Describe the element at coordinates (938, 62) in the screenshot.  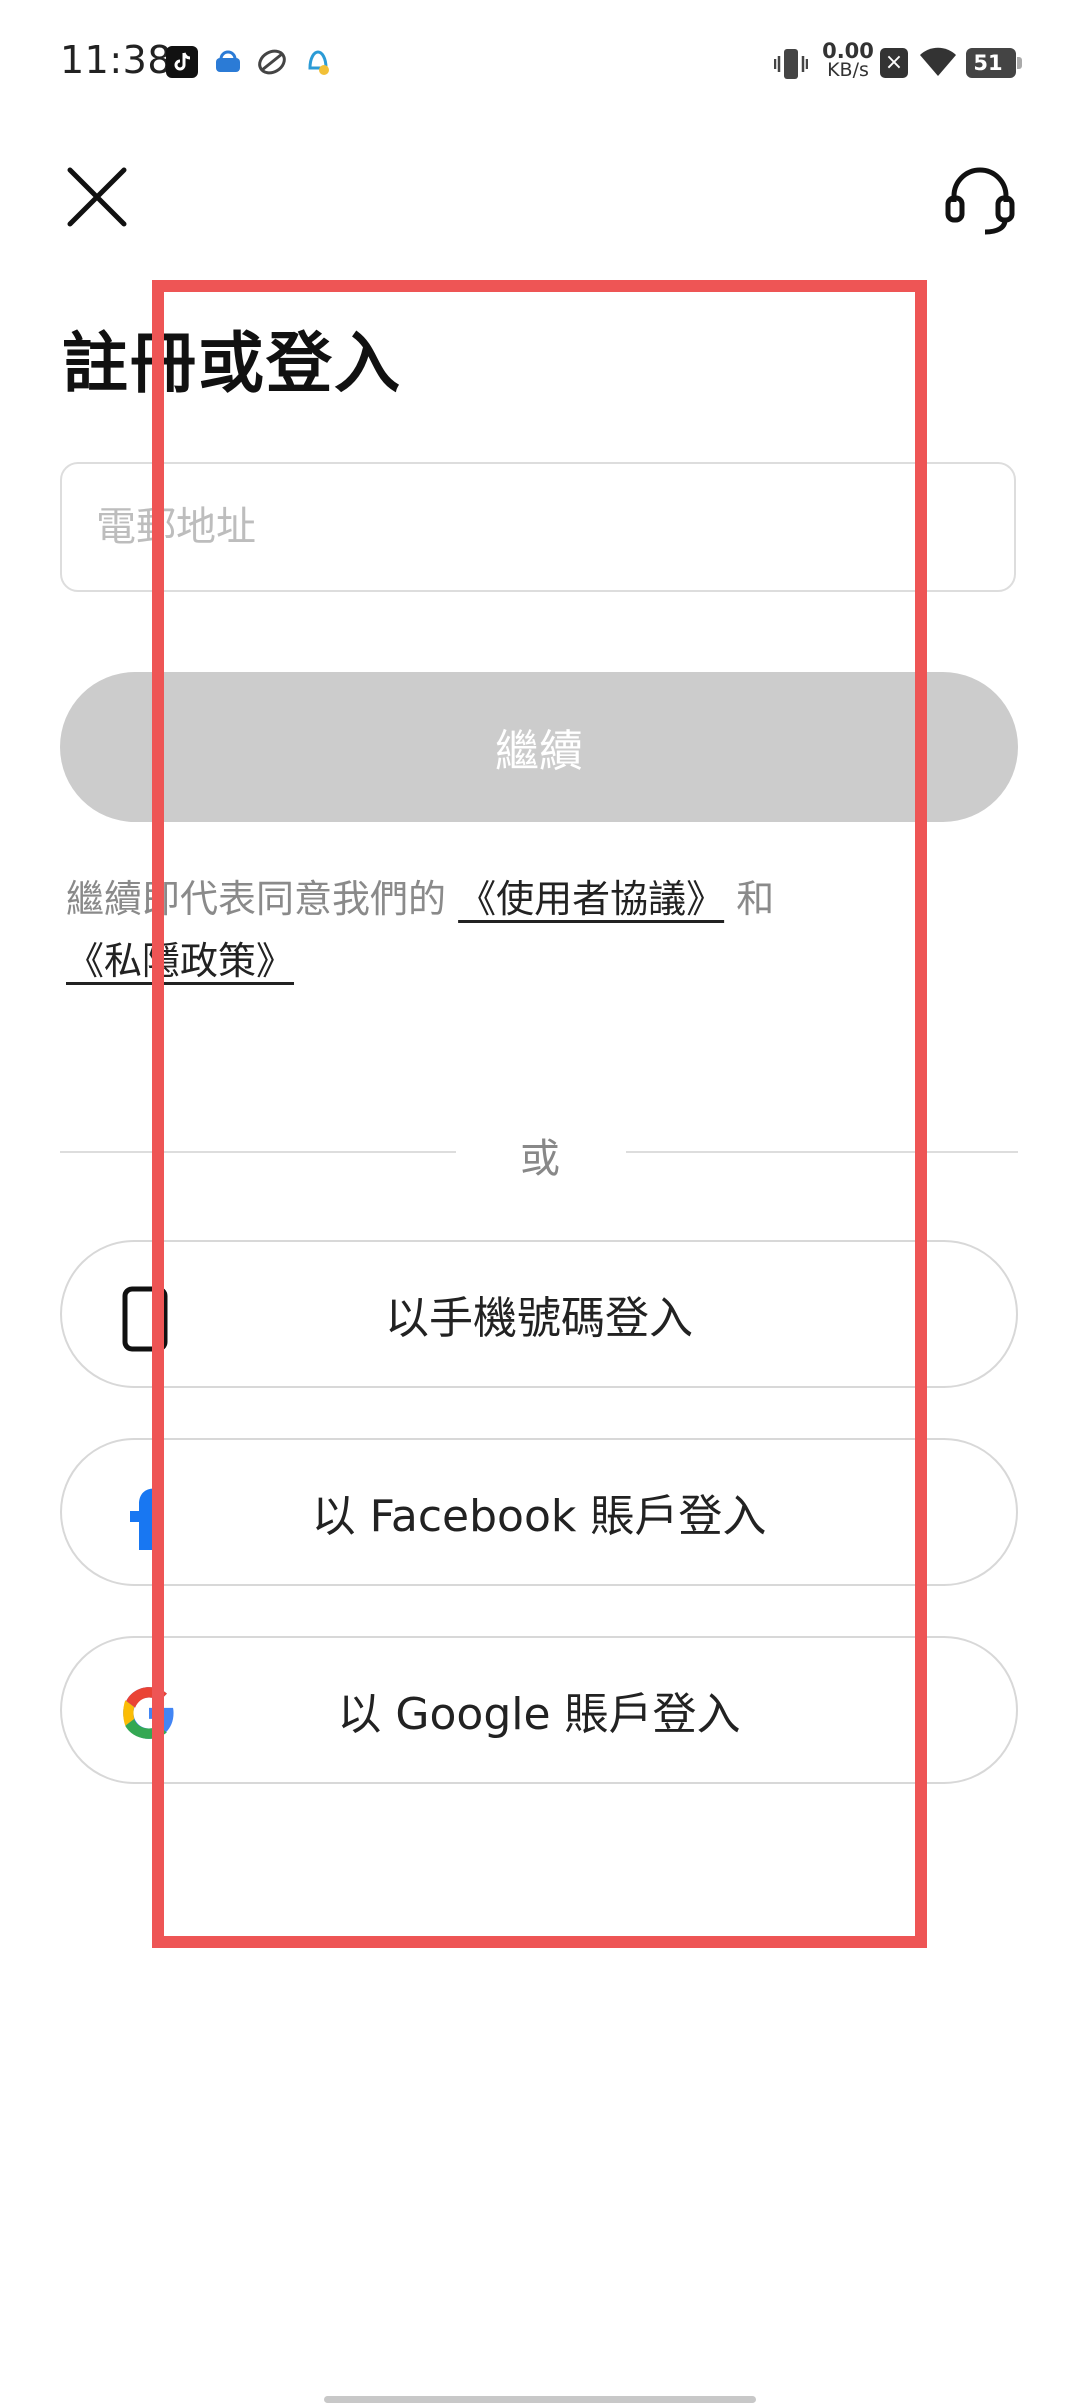
I see `wifi-icon` at that location.